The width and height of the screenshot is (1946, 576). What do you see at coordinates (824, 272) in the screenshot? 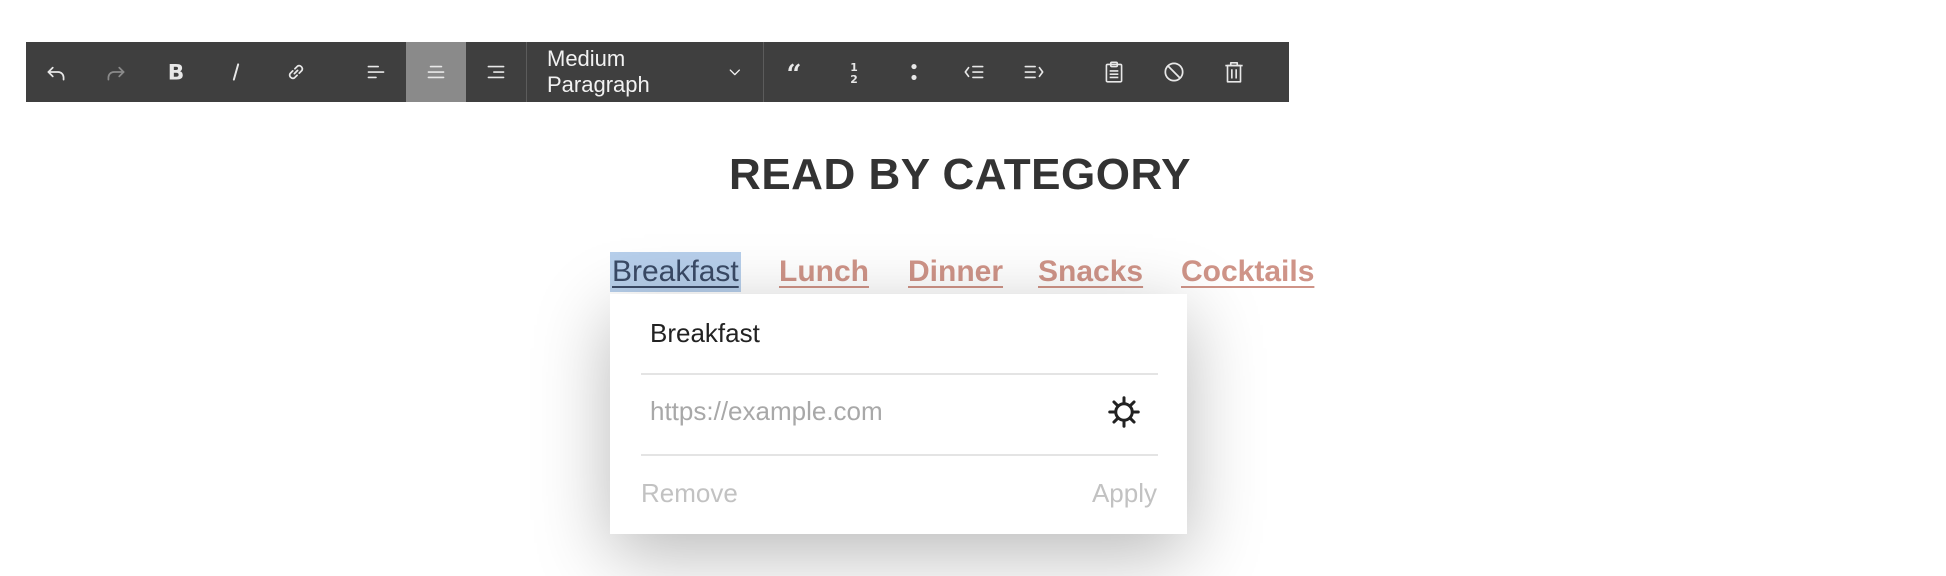
I see `category-link-lunch: Lunch` at bounding box center [824, 272].